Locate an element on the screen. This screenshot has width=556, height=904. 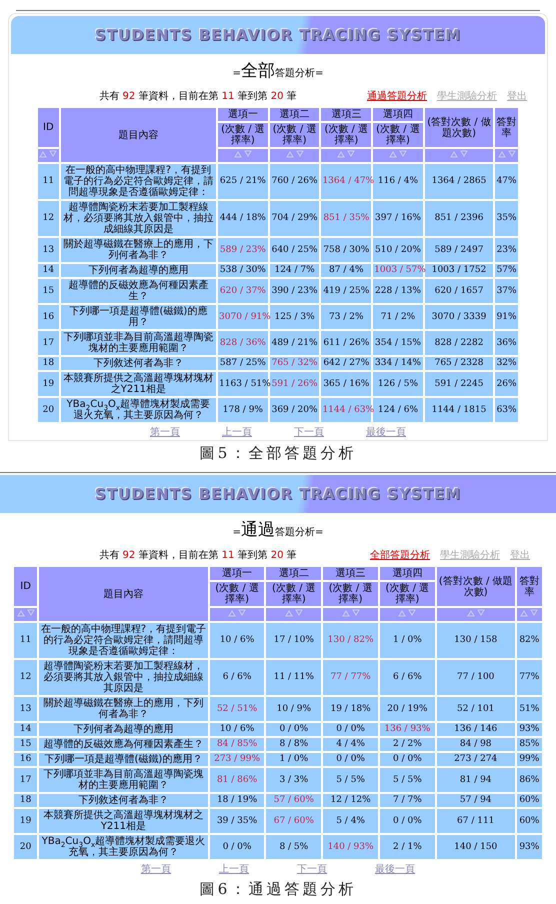
column-header: 題目內容 is located at coordinates (138, 135).